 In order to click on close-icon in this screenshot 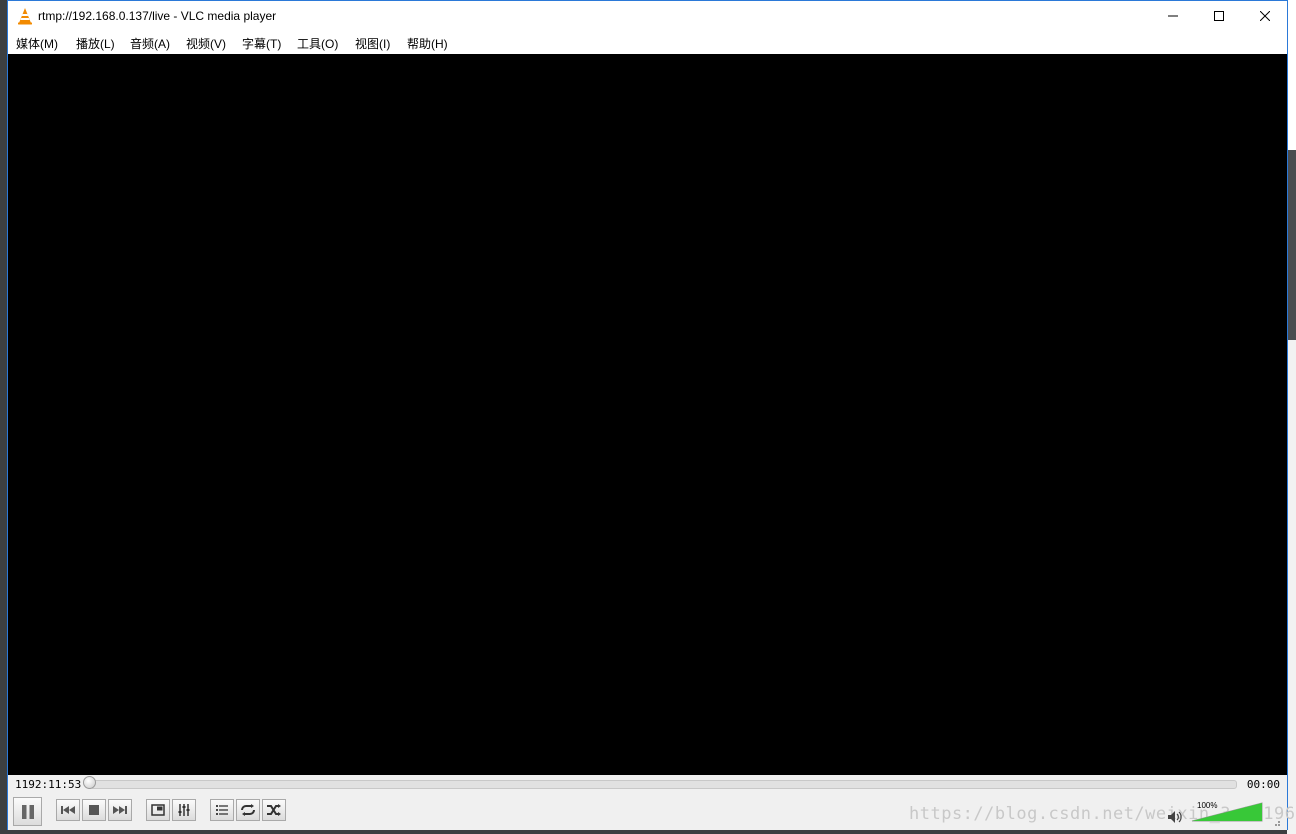, I will do `click(1265, 16)`.